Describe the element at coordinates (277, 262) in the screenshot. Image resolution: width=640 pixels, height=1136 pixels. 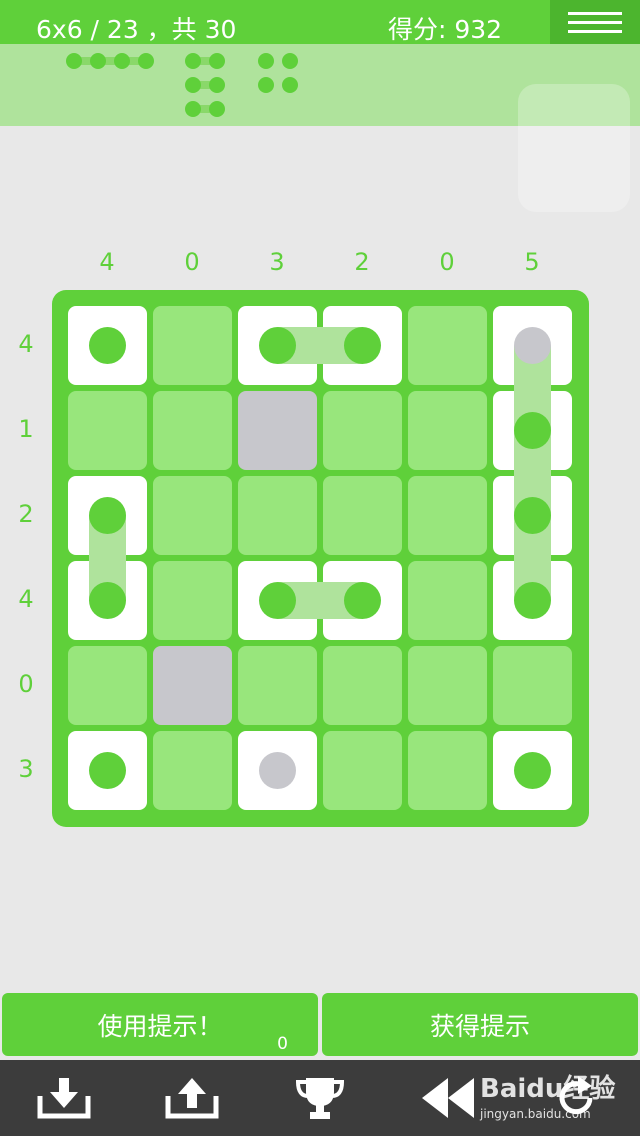
I see `column-clue: 3` at that location.